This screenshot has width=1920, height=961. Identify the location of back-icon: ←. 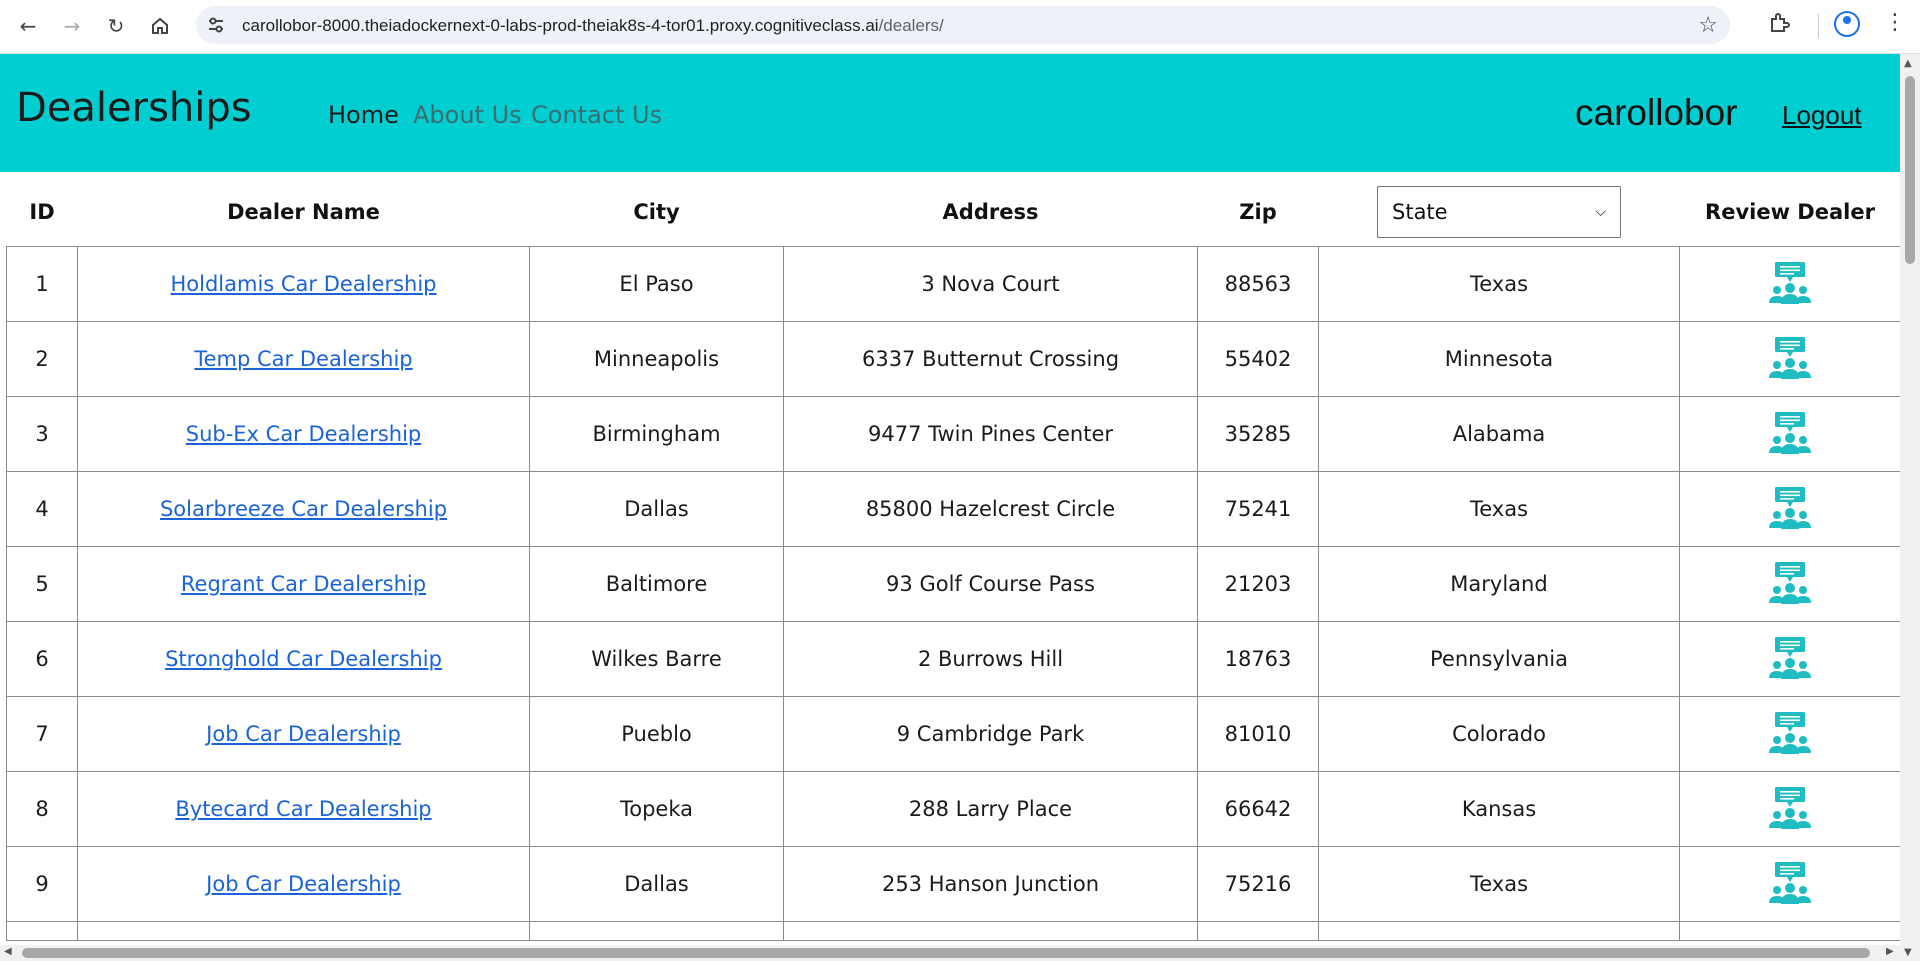
(28, 26).